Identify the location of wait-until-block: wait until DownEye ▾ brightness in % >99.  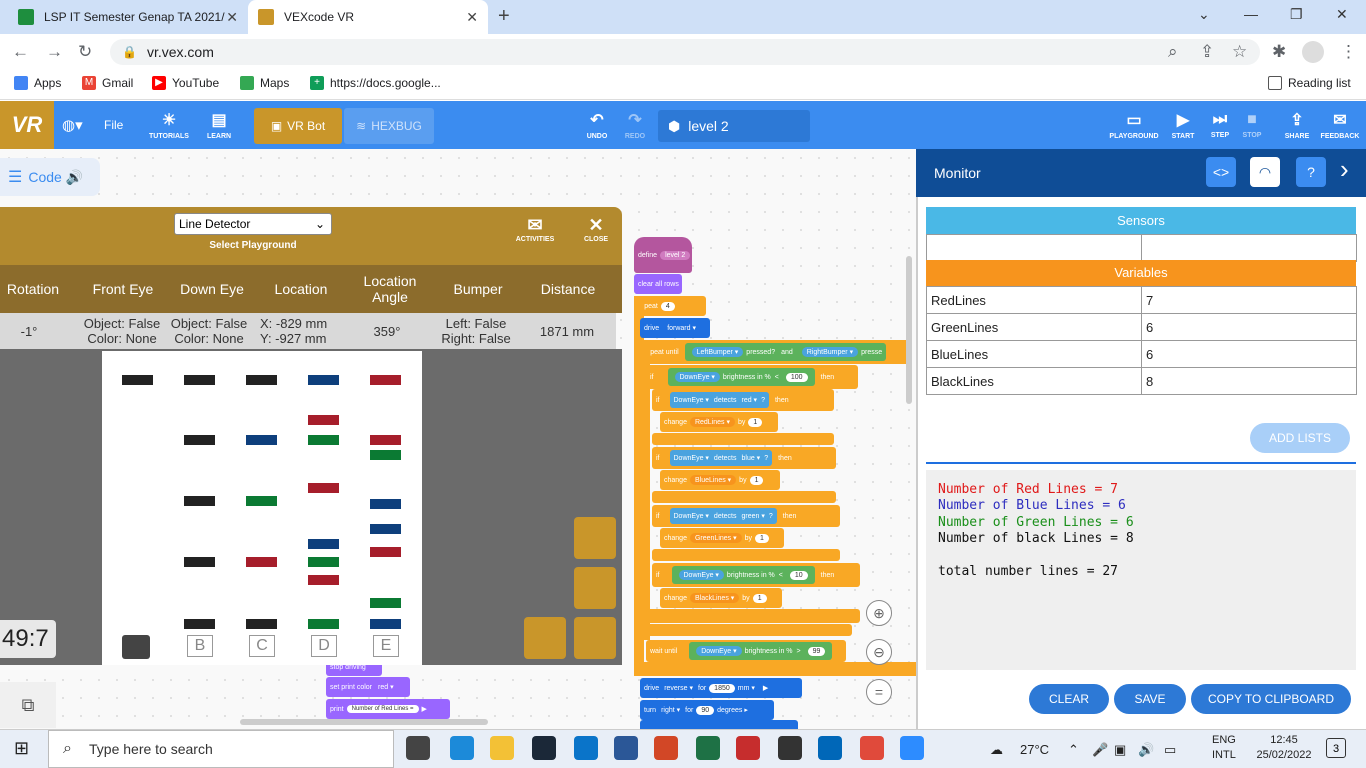
(746, 651).